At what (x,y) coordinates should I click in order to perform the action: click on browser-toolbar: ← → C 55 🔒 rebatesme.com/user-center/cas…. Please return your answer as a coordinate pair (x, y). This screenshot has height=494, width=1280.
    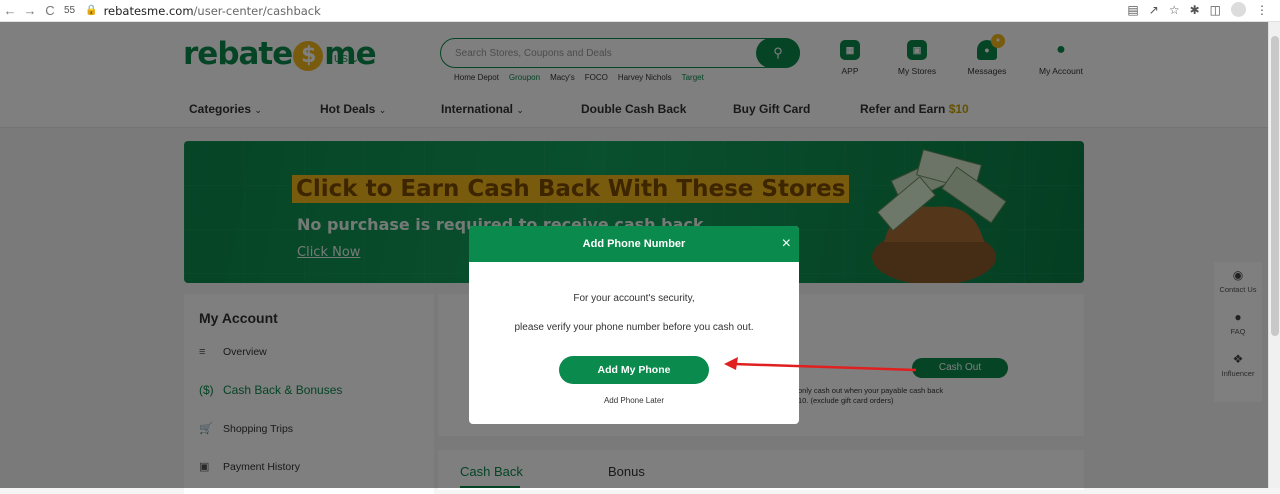
    Looking at the image, I should click on (640, 11).